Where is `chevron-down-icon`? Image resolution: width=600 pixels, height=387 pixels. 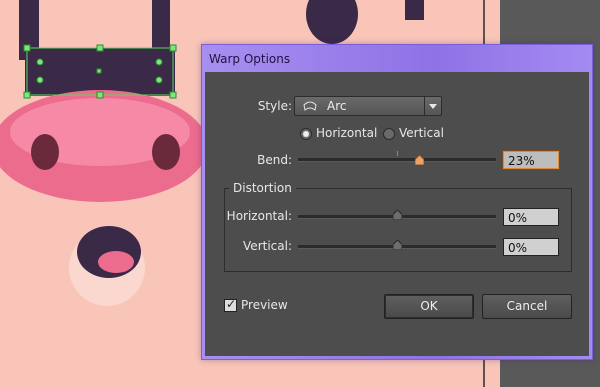 chevron-down-icon is located at coordinates (432, 106).